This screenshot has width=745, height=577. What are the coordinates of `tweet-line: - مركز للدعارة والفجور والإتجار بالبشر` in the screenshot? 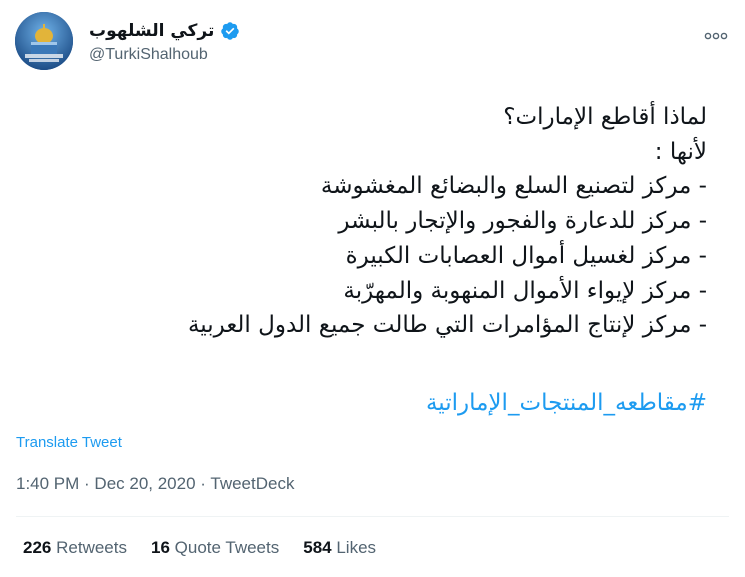 It's located at (522, 221).